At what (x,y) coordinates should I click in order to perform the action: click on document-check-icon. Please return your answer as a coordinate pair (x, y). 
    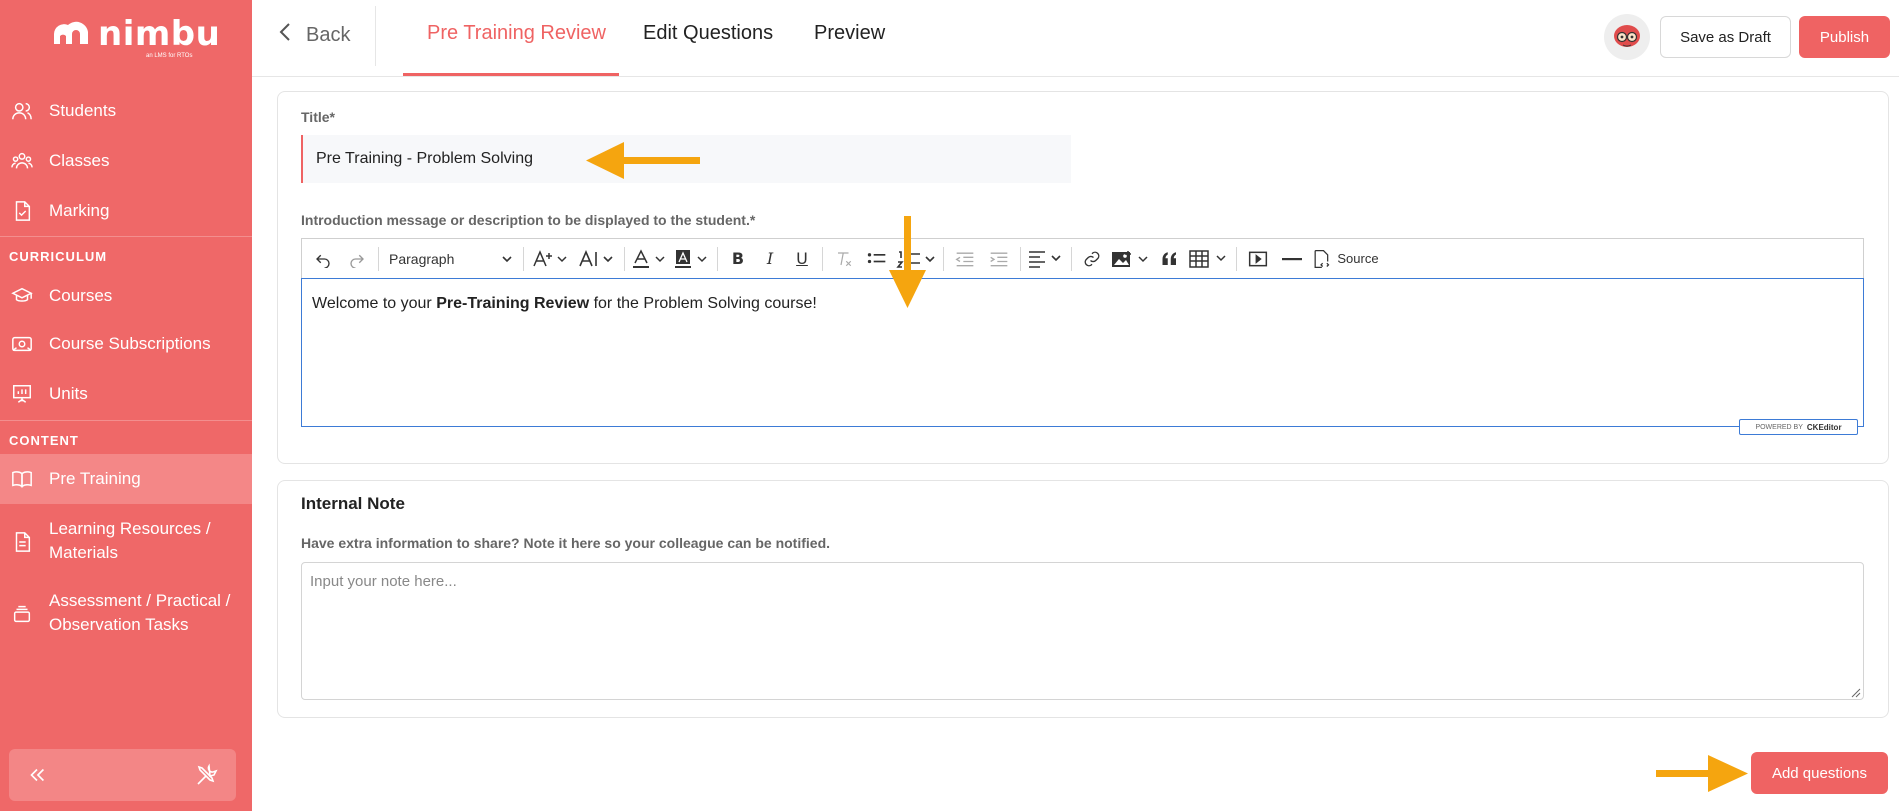
    Looking at the image, I should click on (22, 211).